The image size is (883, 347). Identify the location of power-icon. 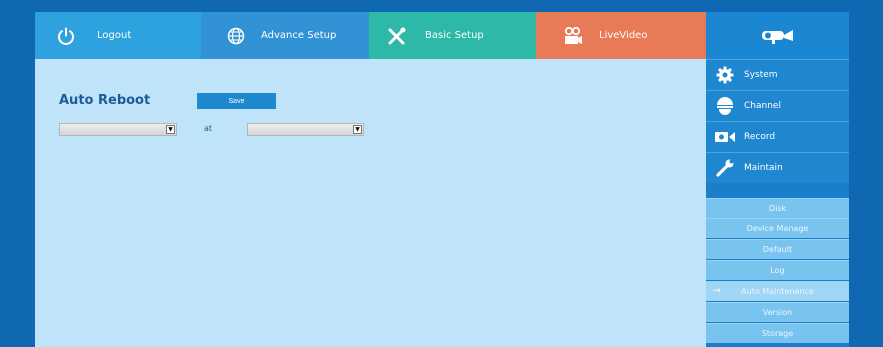
(66, 36).